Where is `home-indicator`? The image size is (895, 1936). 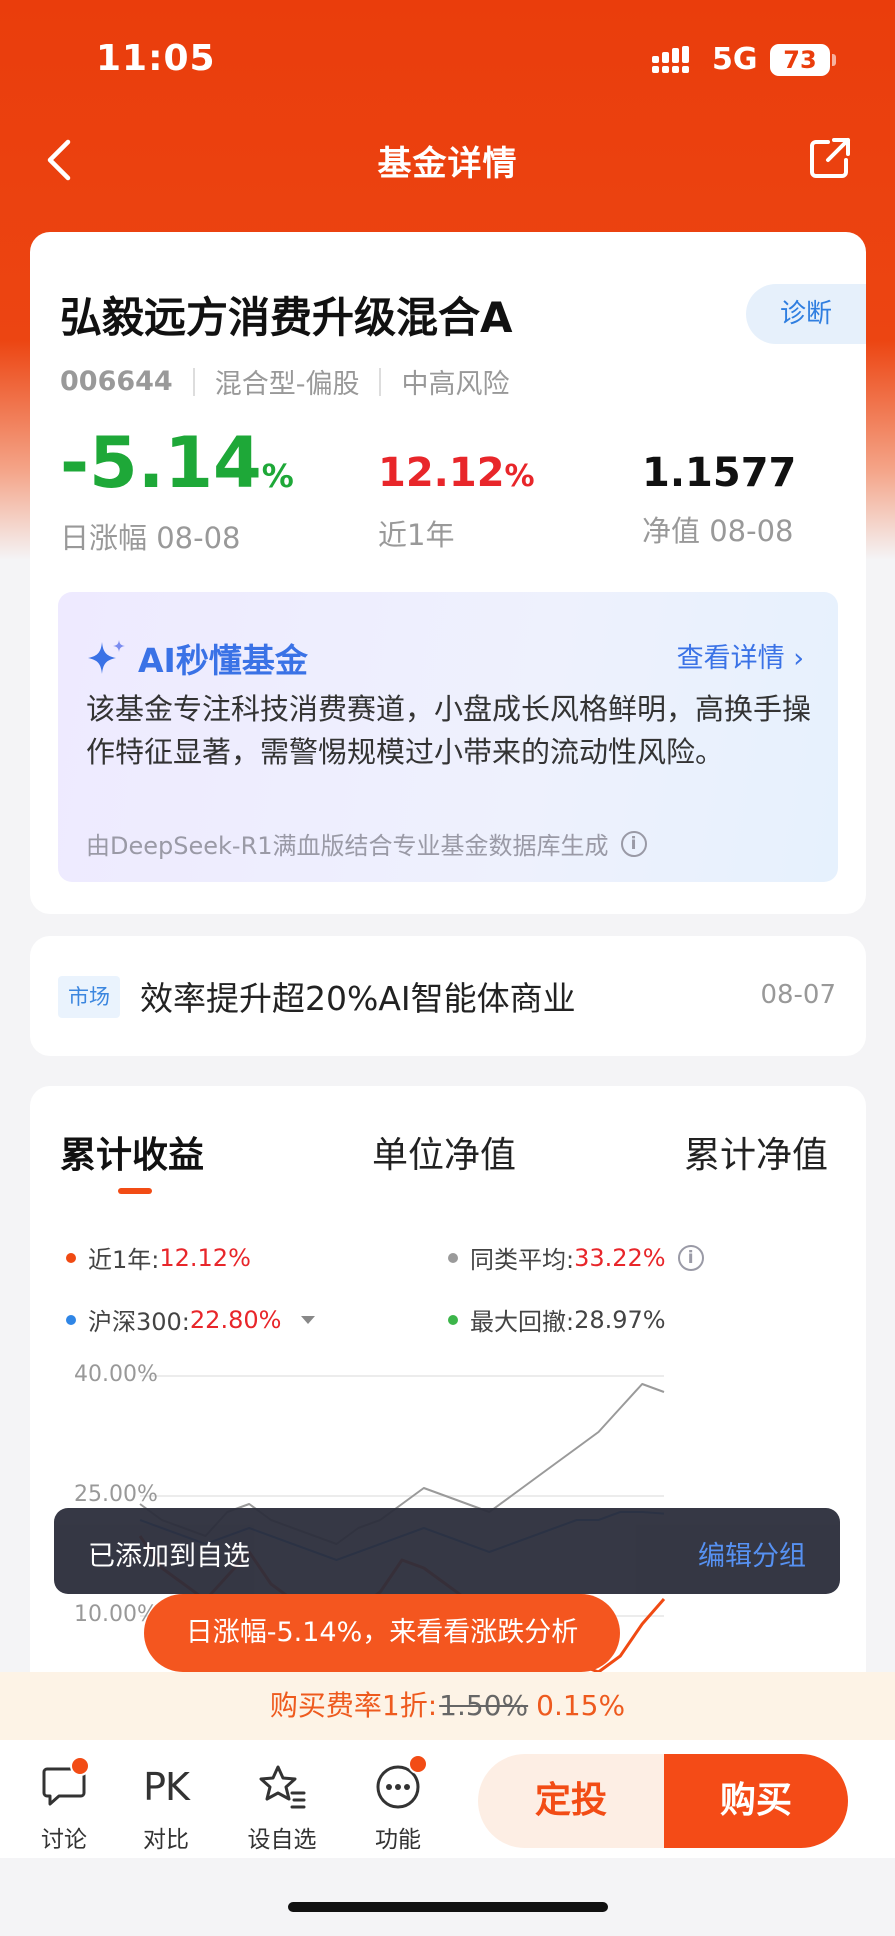 home-indicator is located at coordinates (448, 1907).